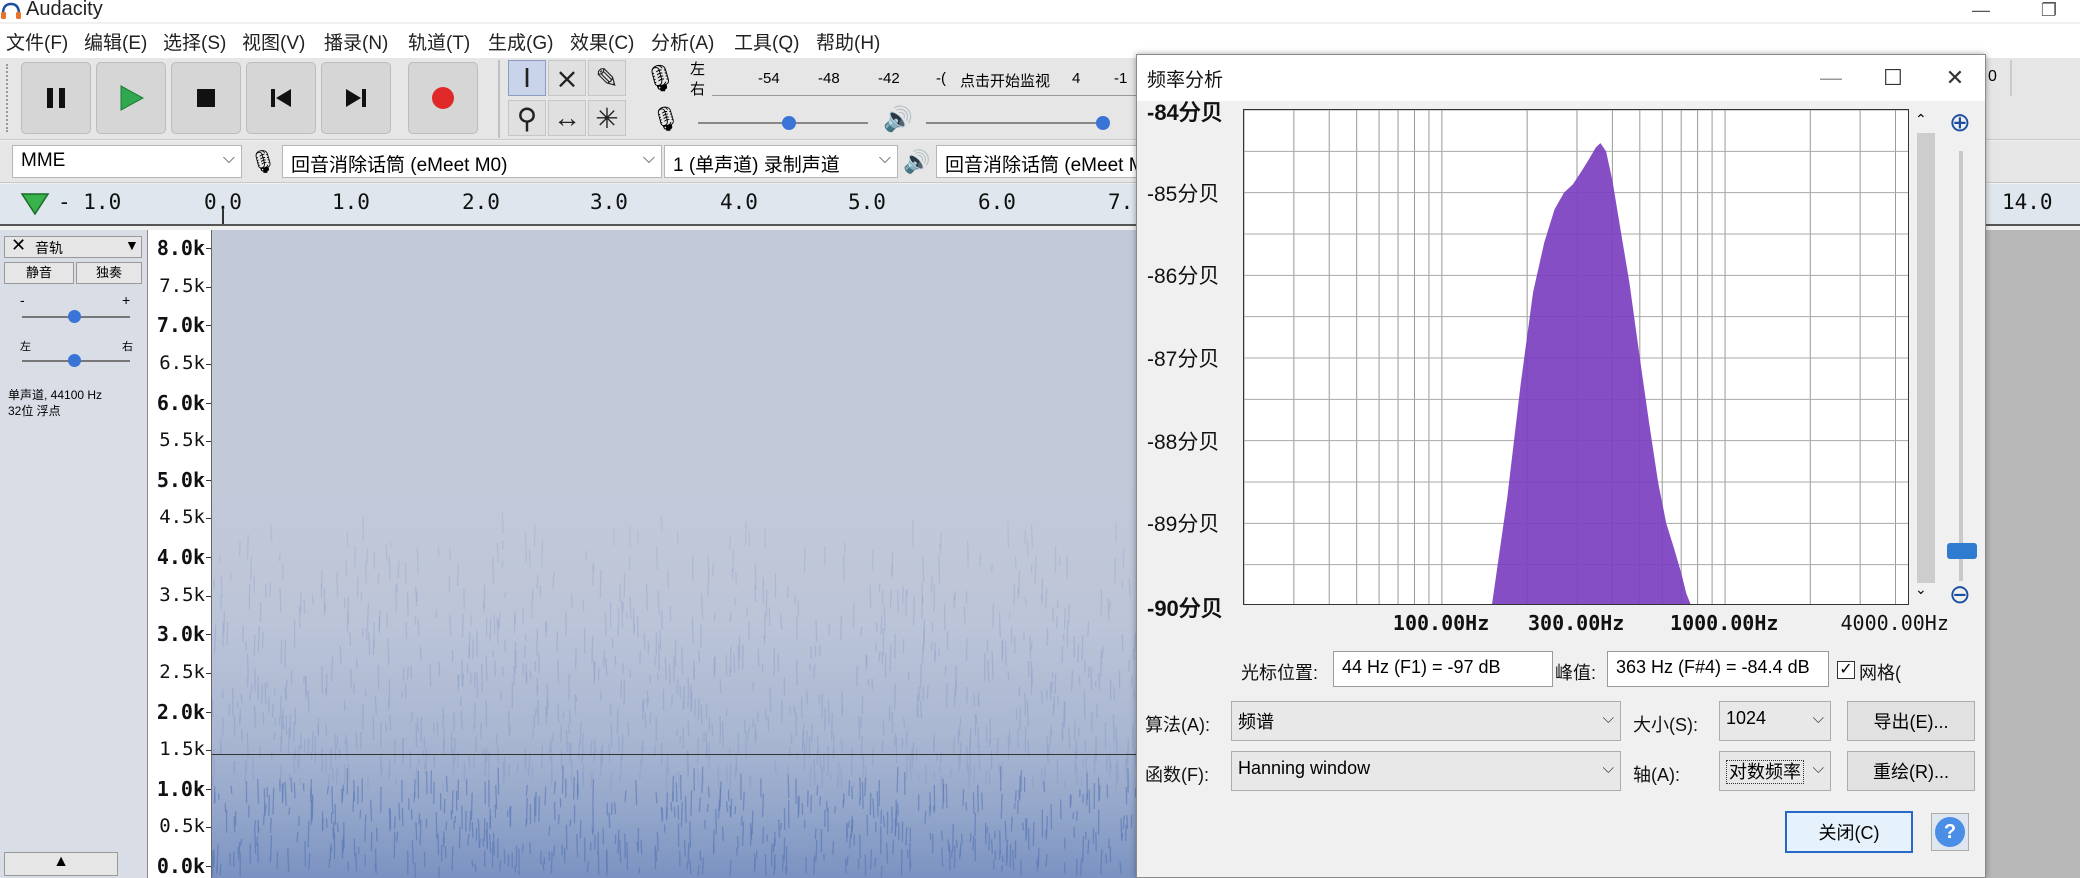 The height and width of the screenshot is (878, 2080). What do you see at coordinates (39, 273) in the screenshot?
I see `mute-button: 静音` at bounding box center [39, 273].